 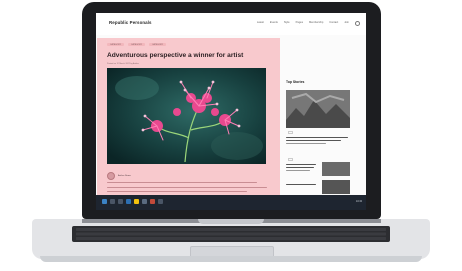 I want to click on sidebar: Top Stories, so click(x=324, y=119).